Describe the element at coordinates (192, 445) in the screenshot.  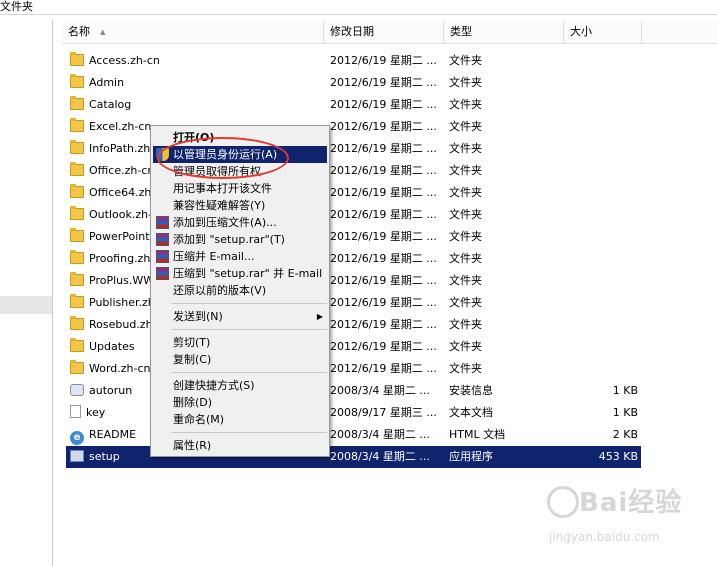
I see `menu-item-label: 属性(R)` at that location.